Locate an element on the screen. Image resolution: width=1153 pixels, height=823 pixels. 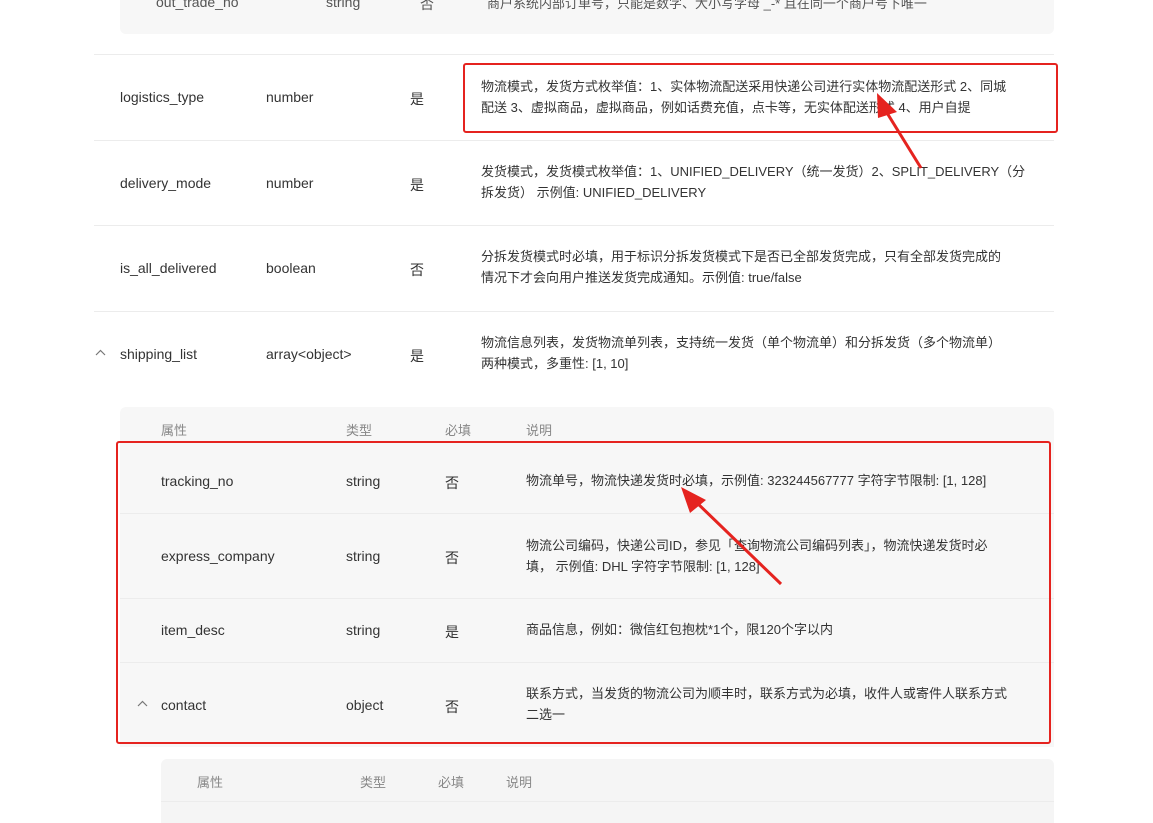
description-line: 两种模式，多重性: [1, 10] is located at coordinates (555, 363).